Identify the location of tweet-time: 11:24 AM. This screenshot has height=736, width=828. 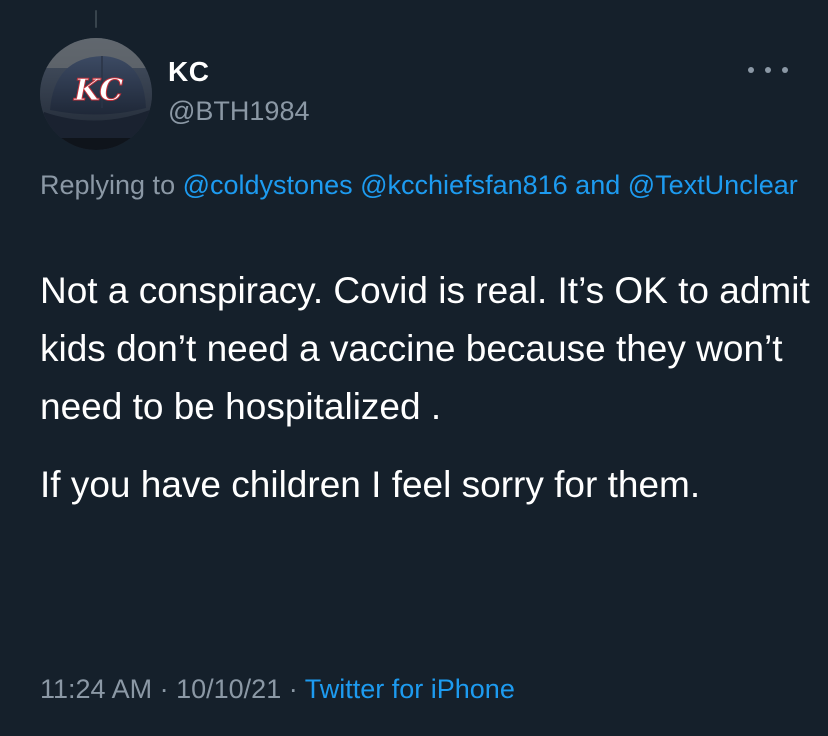
(96, 689).